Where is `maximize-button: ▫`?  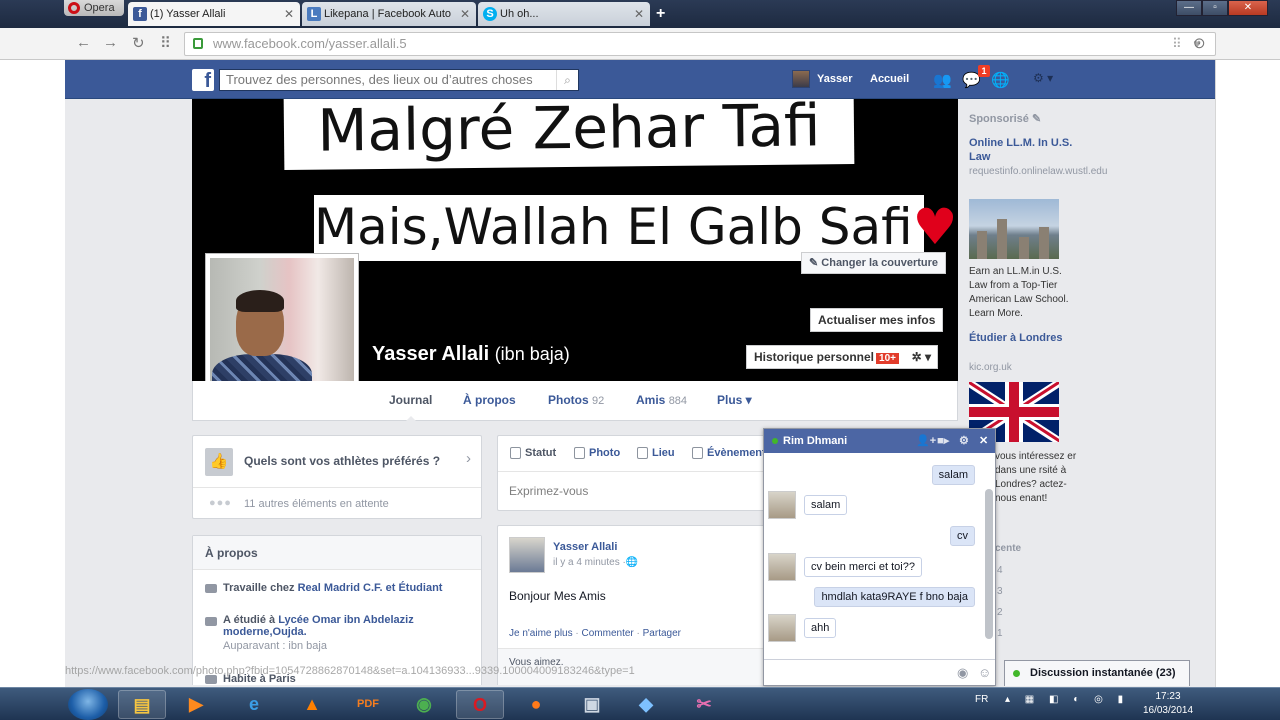 maximize-button: ▫ is located at coordinates (1215, 8).